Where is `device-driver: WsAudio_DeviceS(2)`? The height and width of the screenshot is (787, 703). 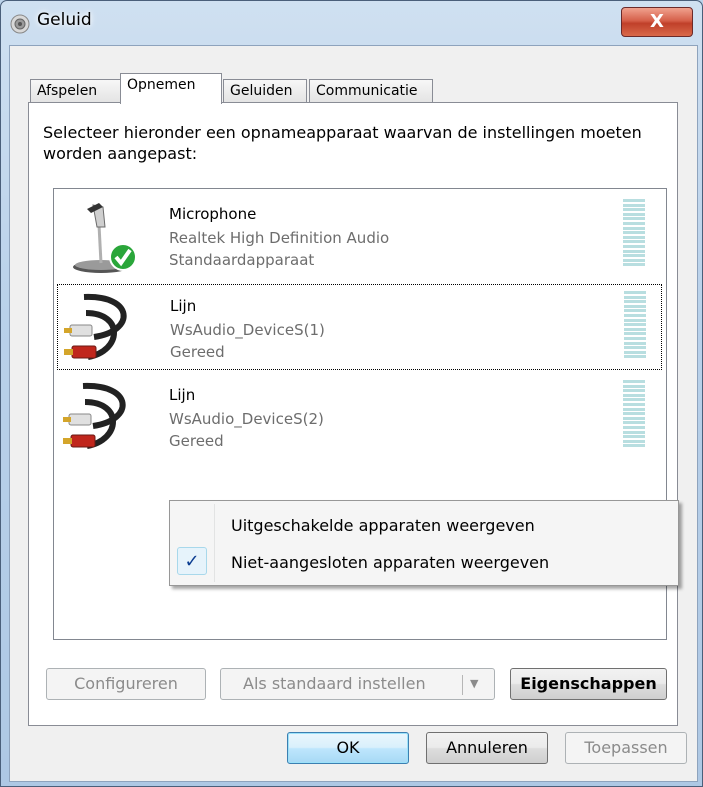 device-driver: WsAudio_DeviceS(2) is located at coordinates (246, 419).